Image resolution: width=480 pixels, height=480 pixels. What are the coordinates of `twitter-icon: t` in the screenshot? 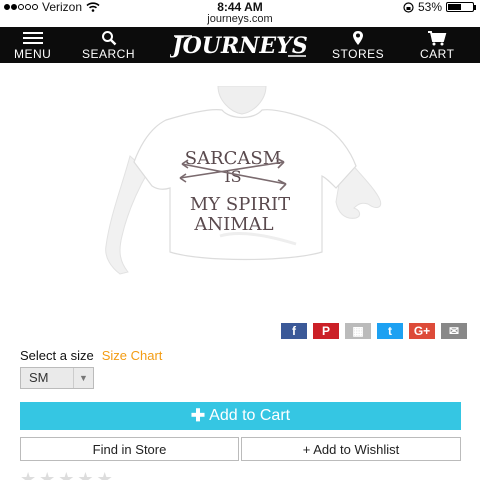 It's located at (390, 331).